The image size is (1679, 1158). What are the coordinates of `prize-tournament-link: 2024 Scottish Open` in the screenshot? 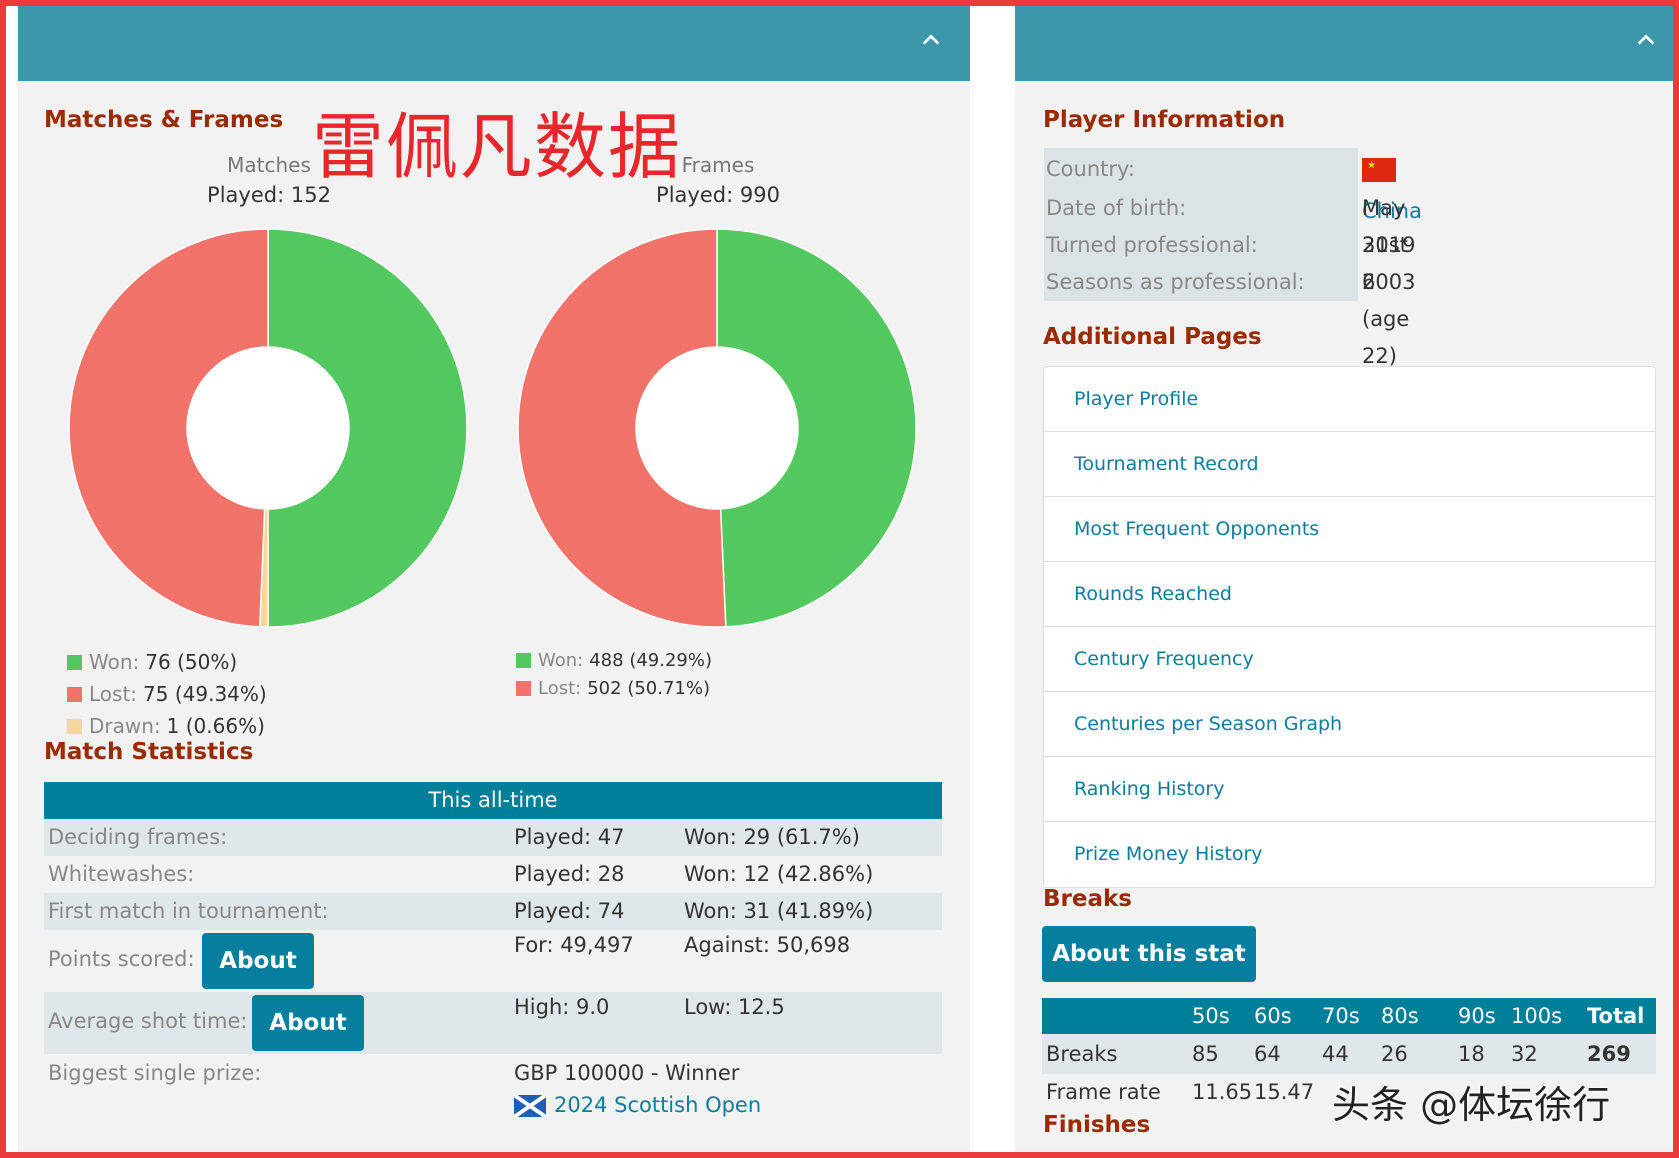 It's located at (657, 1105).